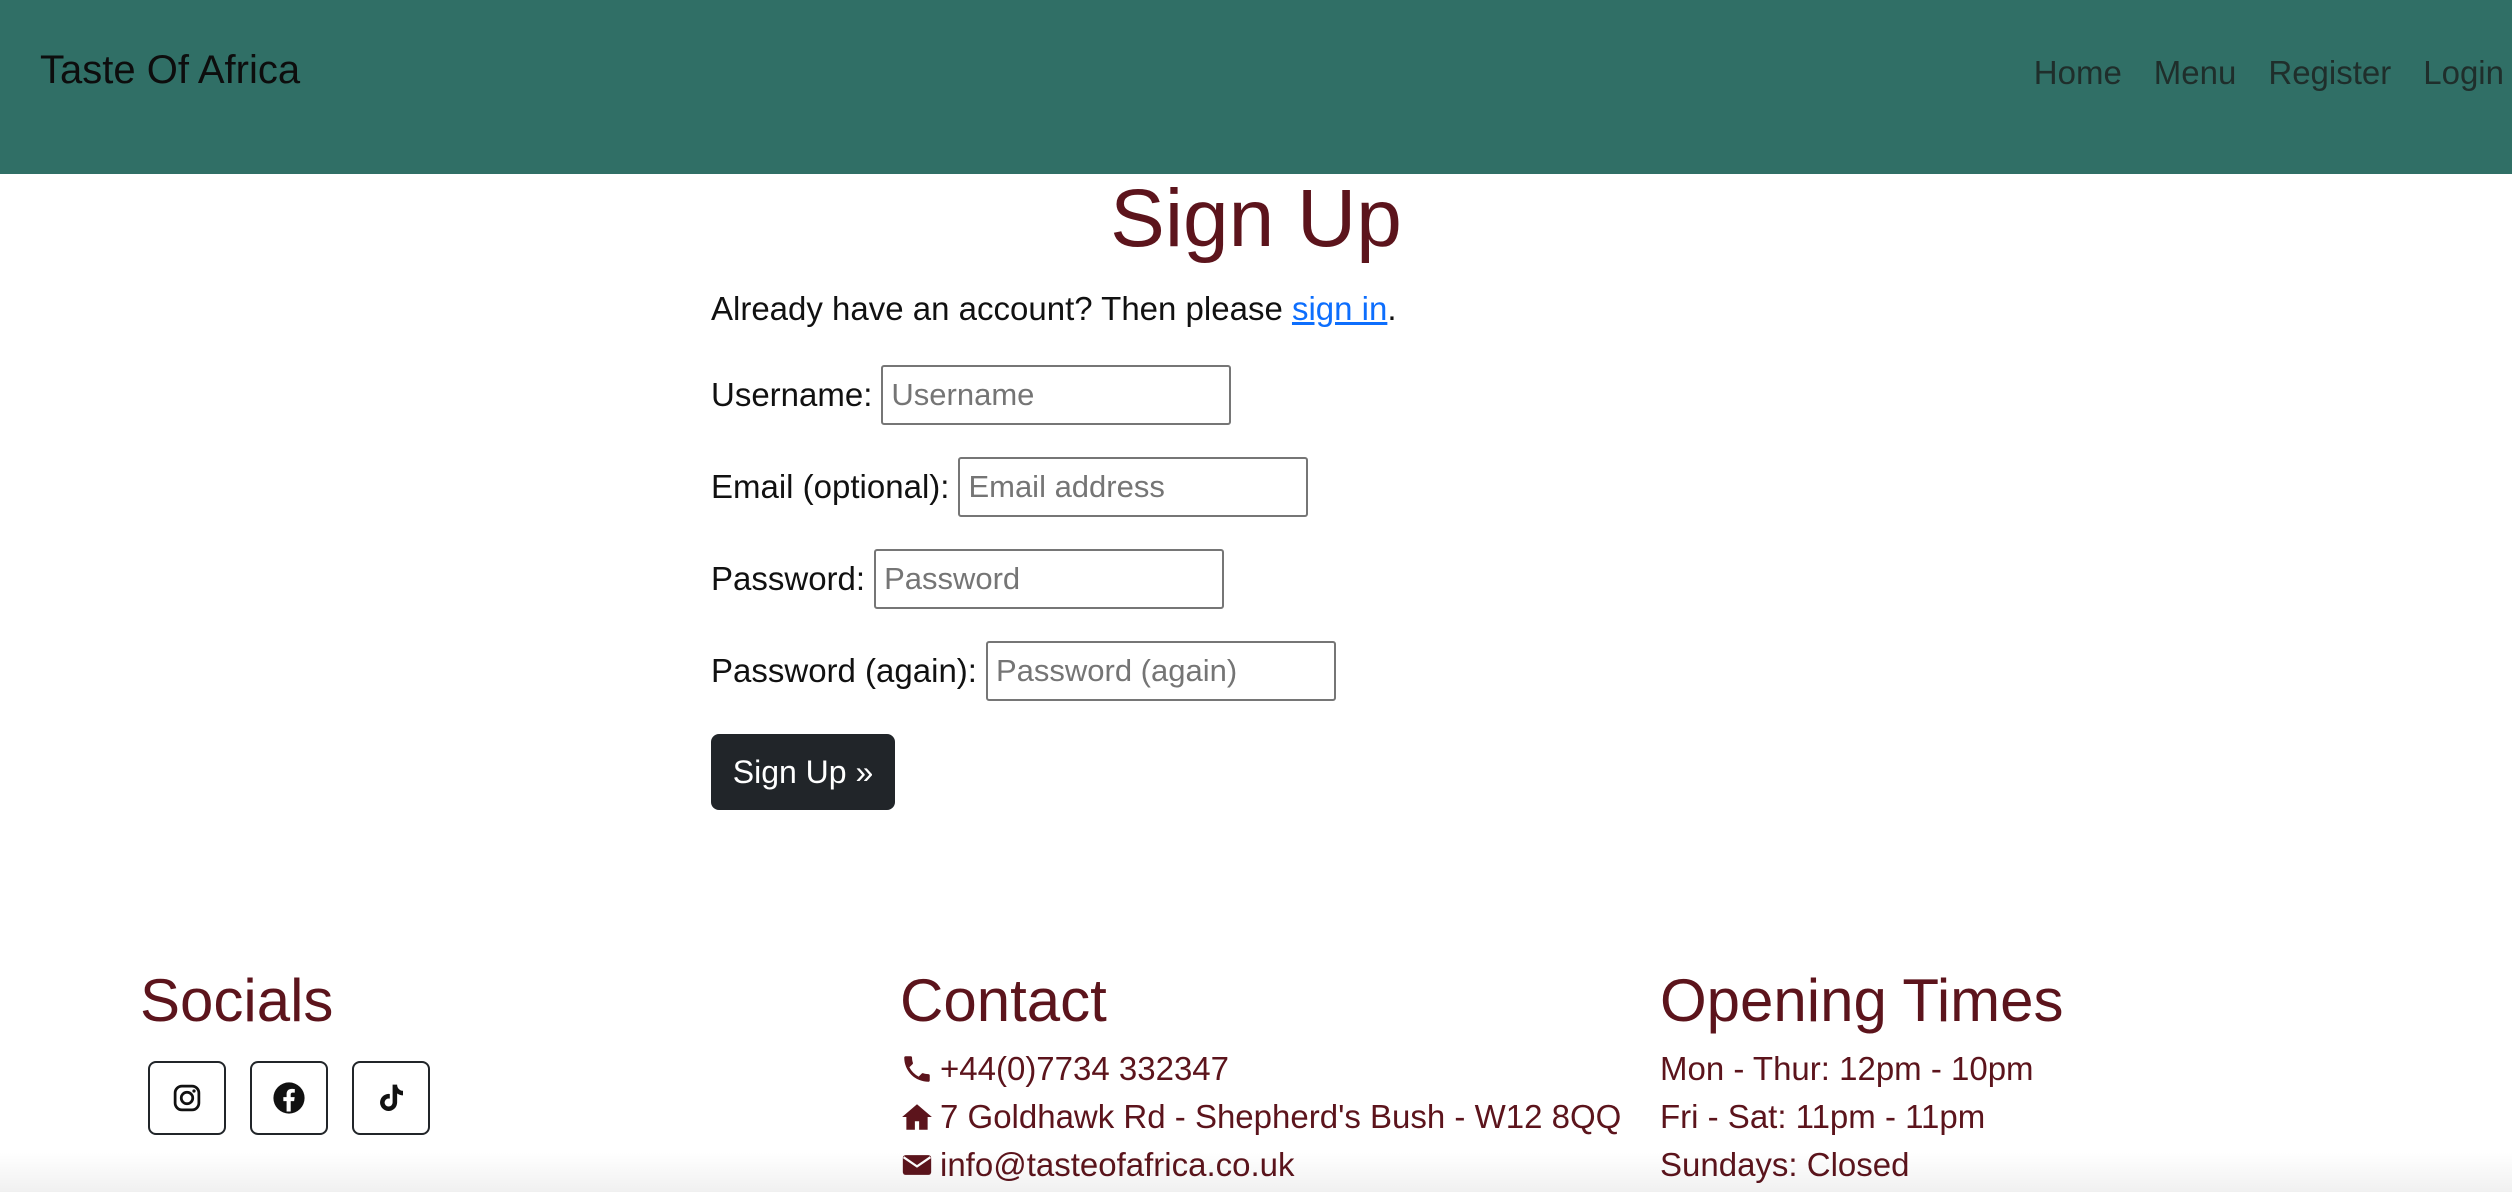  I want to click on signin-prompt-text: Already have an account? Then please, so click(1001, 308).